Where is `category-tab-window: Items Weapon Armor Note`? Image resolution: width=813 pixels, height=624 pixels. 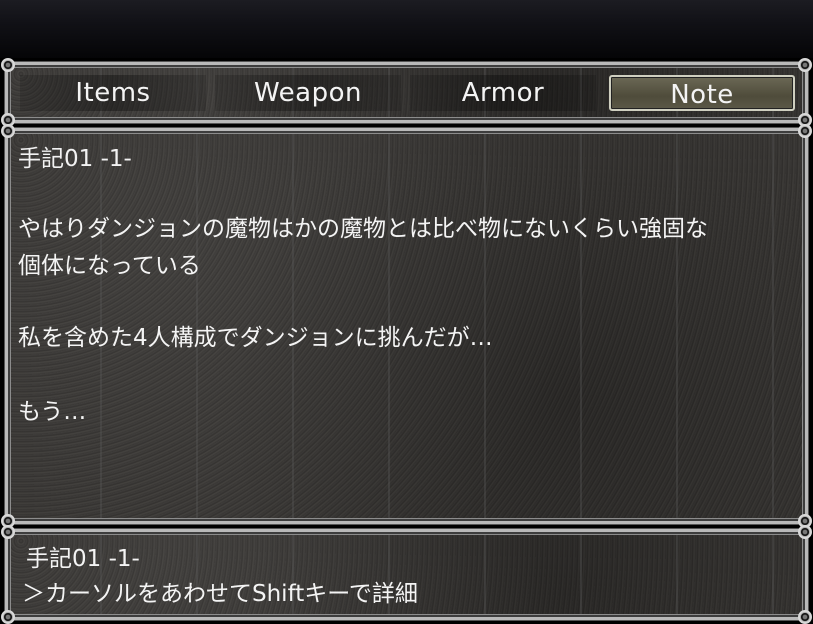
category-tab-window: Items Weapon Armor Note is located at coordinates (406, 92).